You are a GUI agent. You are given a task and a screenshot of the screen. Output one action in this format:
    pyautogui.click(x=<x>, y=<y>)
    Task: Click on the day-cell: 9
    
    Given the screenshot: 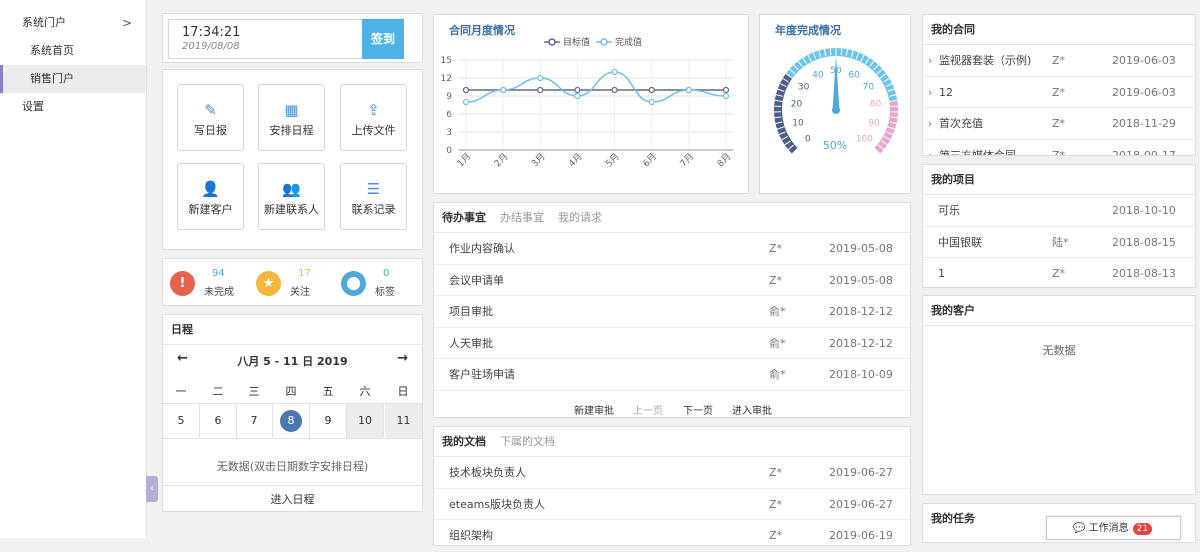 What is the action you would take?
    pyautogui.click(x=328, y=421)
    